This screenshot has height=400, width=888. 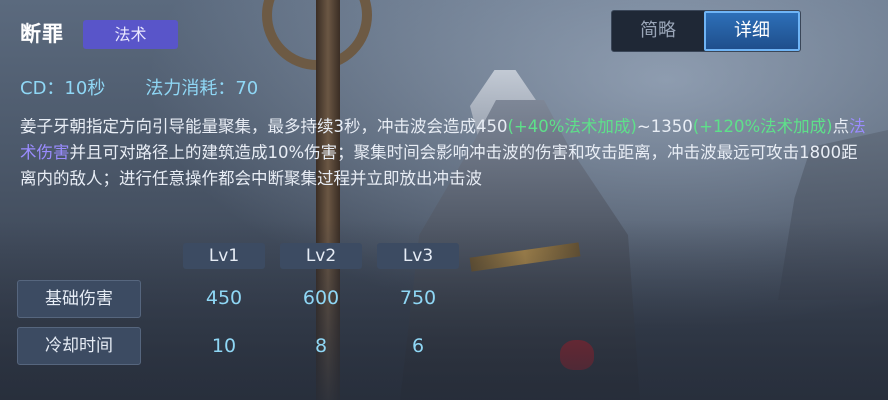 What do you see at coordinates (224, 256) in the screenshot?
I see `level-header-1: Lv1` at bounding box center [224, 256].